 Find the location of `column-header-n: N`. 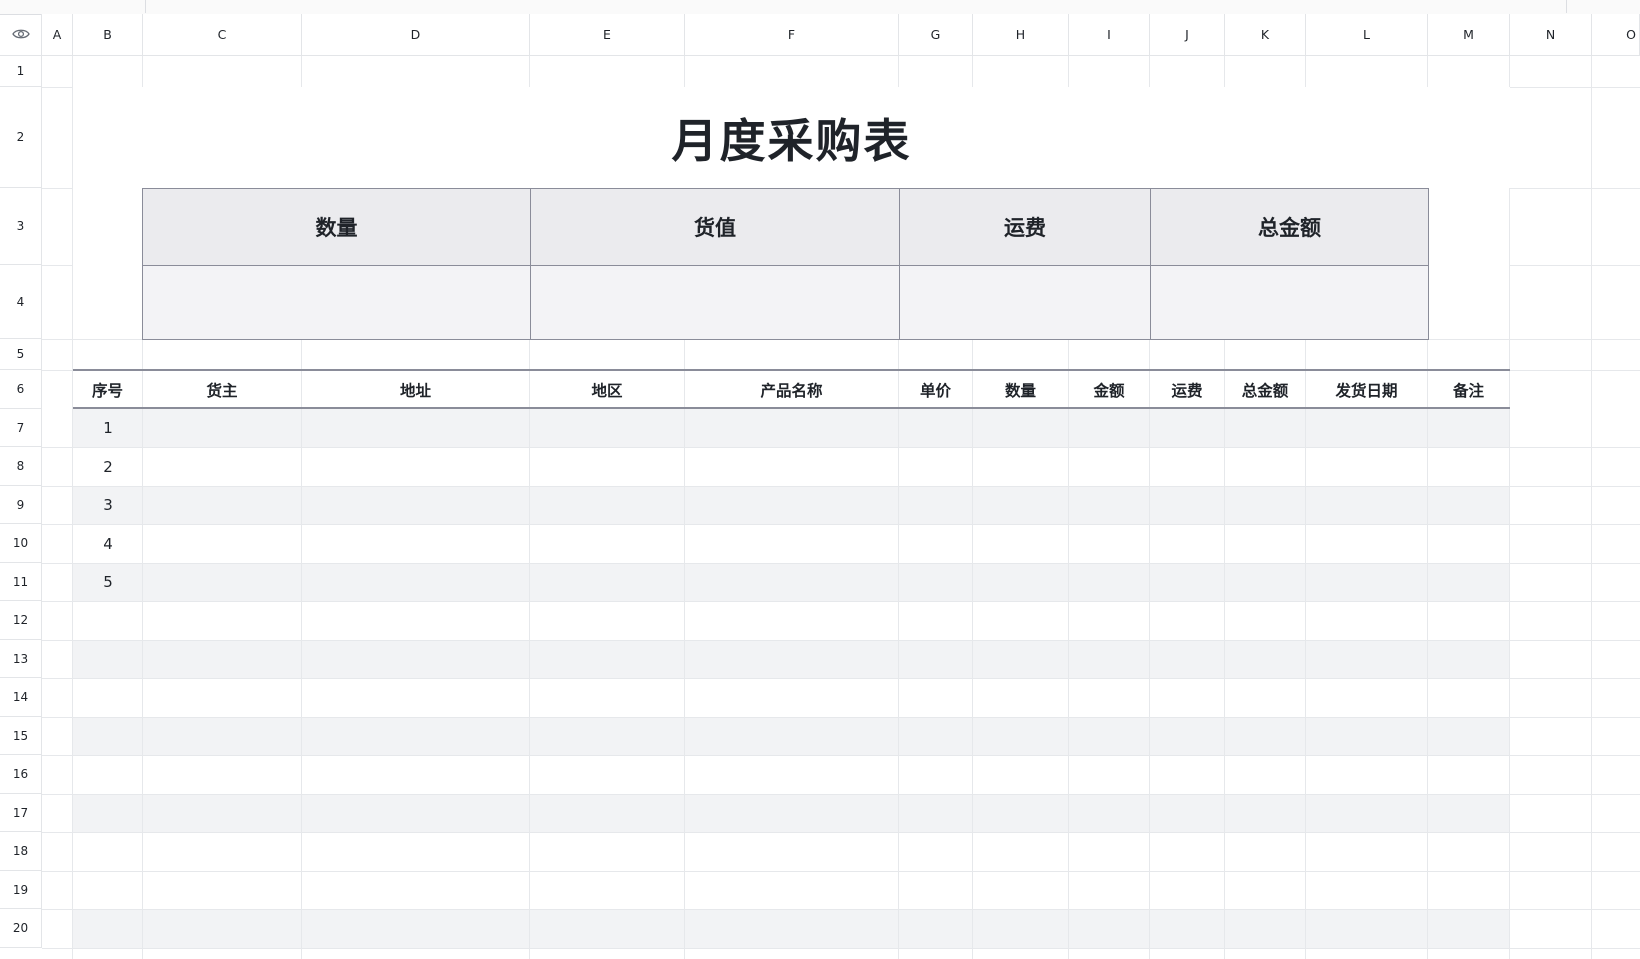

column-header-n: N is located at coordinates (1551, 35).